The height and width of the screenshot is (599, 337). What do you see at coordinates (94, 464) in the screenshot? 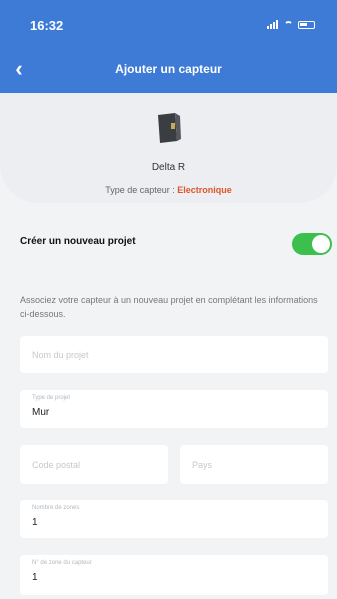
I see `postal-code-field: Code postal` at bounding box center [94, 464].